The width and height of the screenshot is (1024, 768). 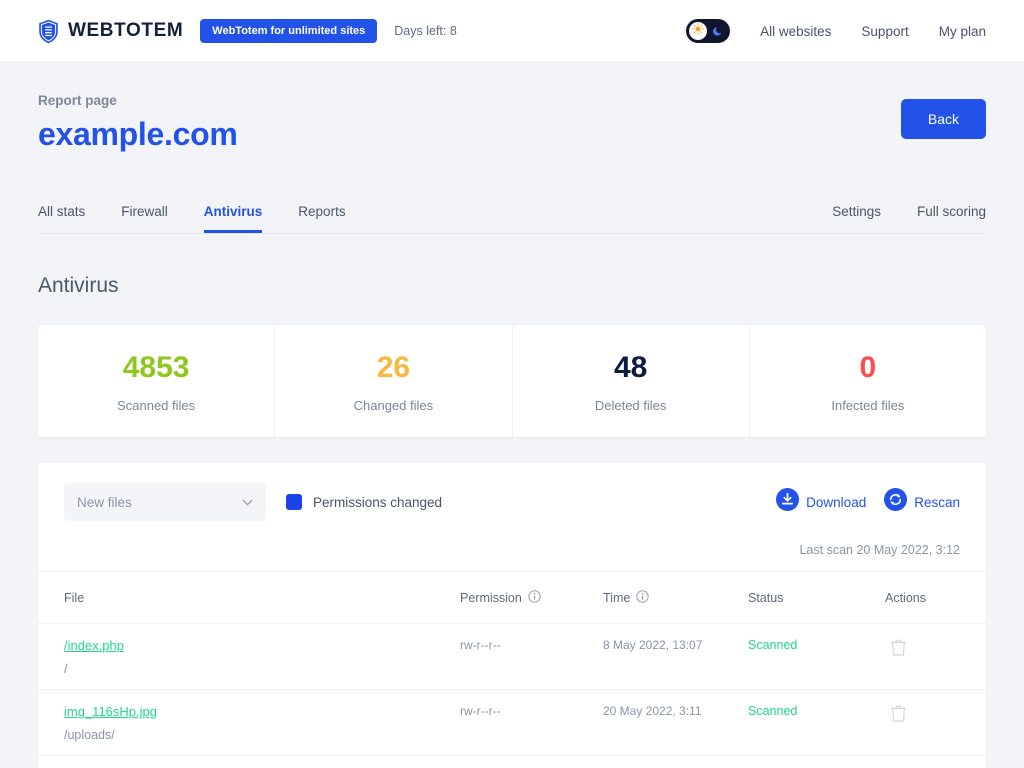 I want to click on section-title: Antivirus, so click(x=78, y=285).